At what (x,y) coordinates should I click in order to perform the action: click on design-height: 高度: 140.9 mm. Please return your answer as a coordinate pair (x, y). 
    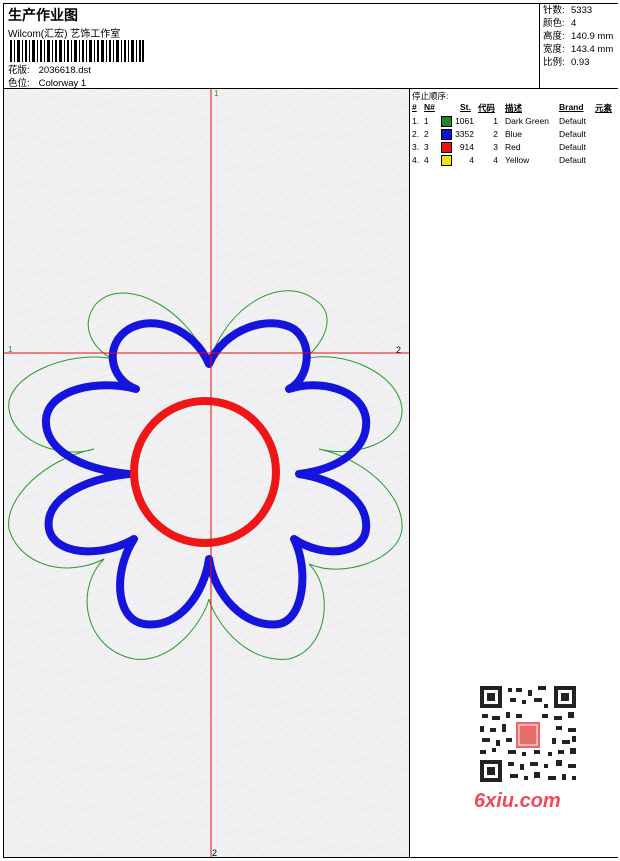
    Looking at the image, I should click on (578, 36).